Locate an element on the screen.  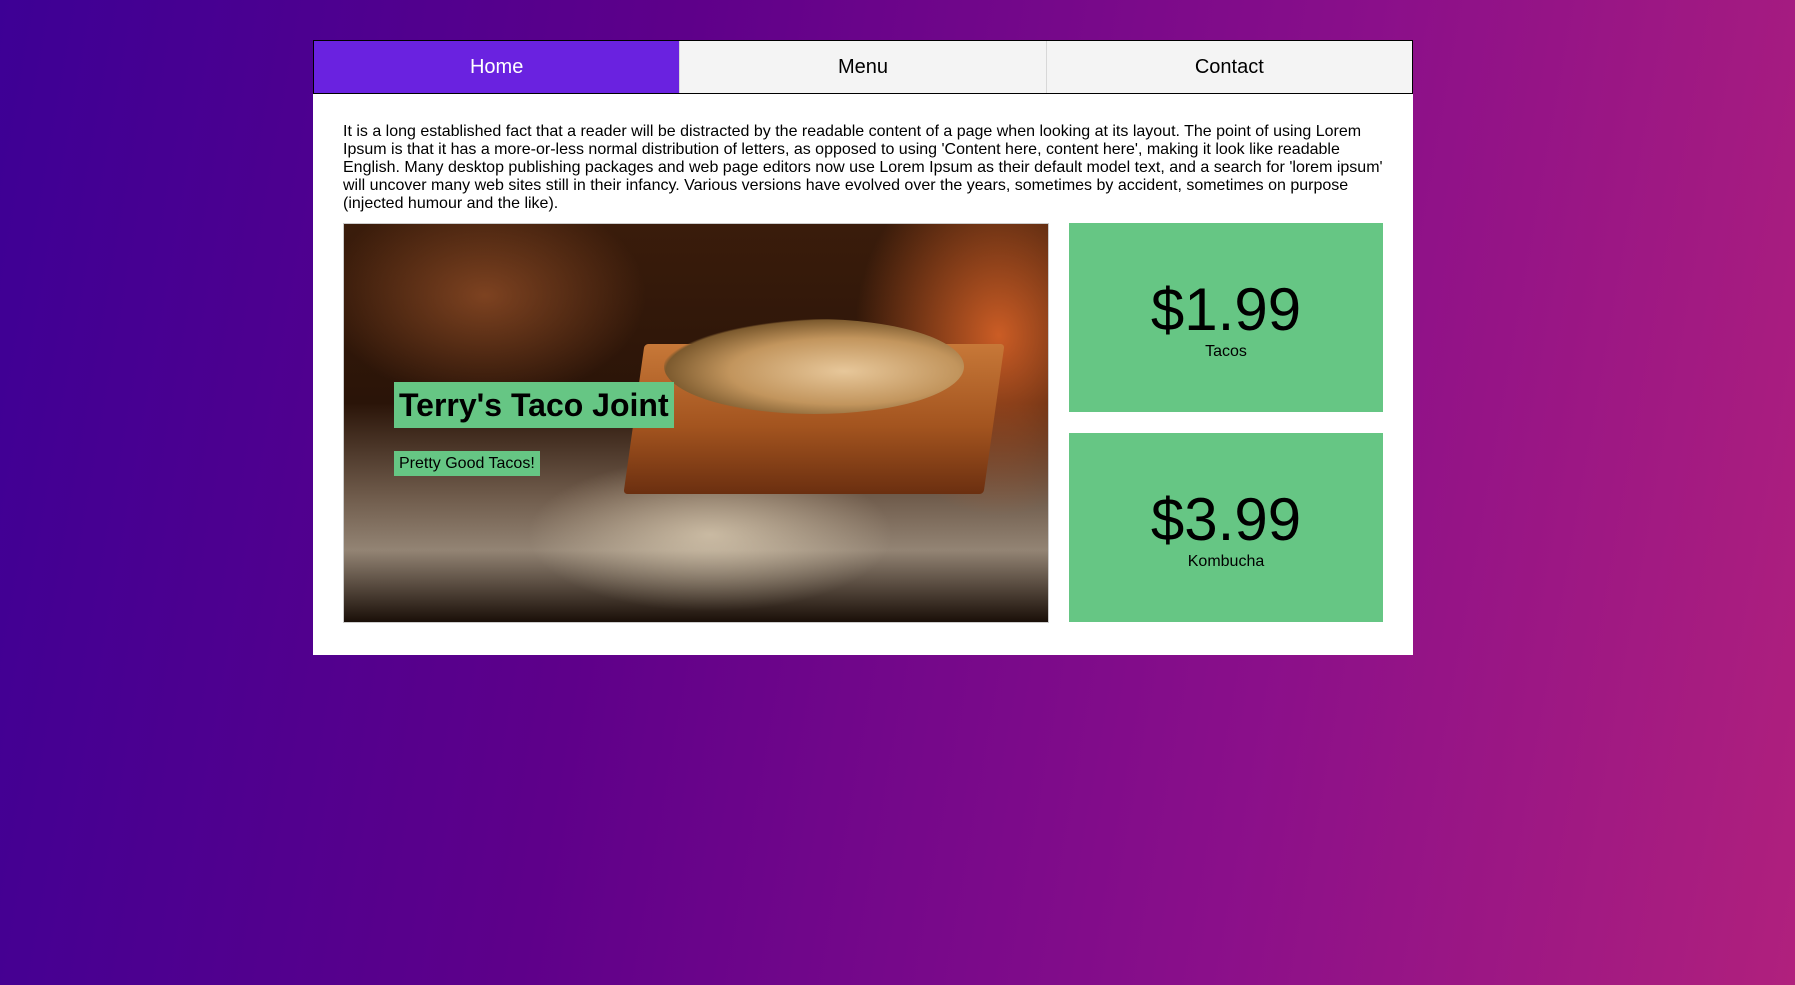
main-nav: Home Menu Contact is located at coordinates (863, 67).